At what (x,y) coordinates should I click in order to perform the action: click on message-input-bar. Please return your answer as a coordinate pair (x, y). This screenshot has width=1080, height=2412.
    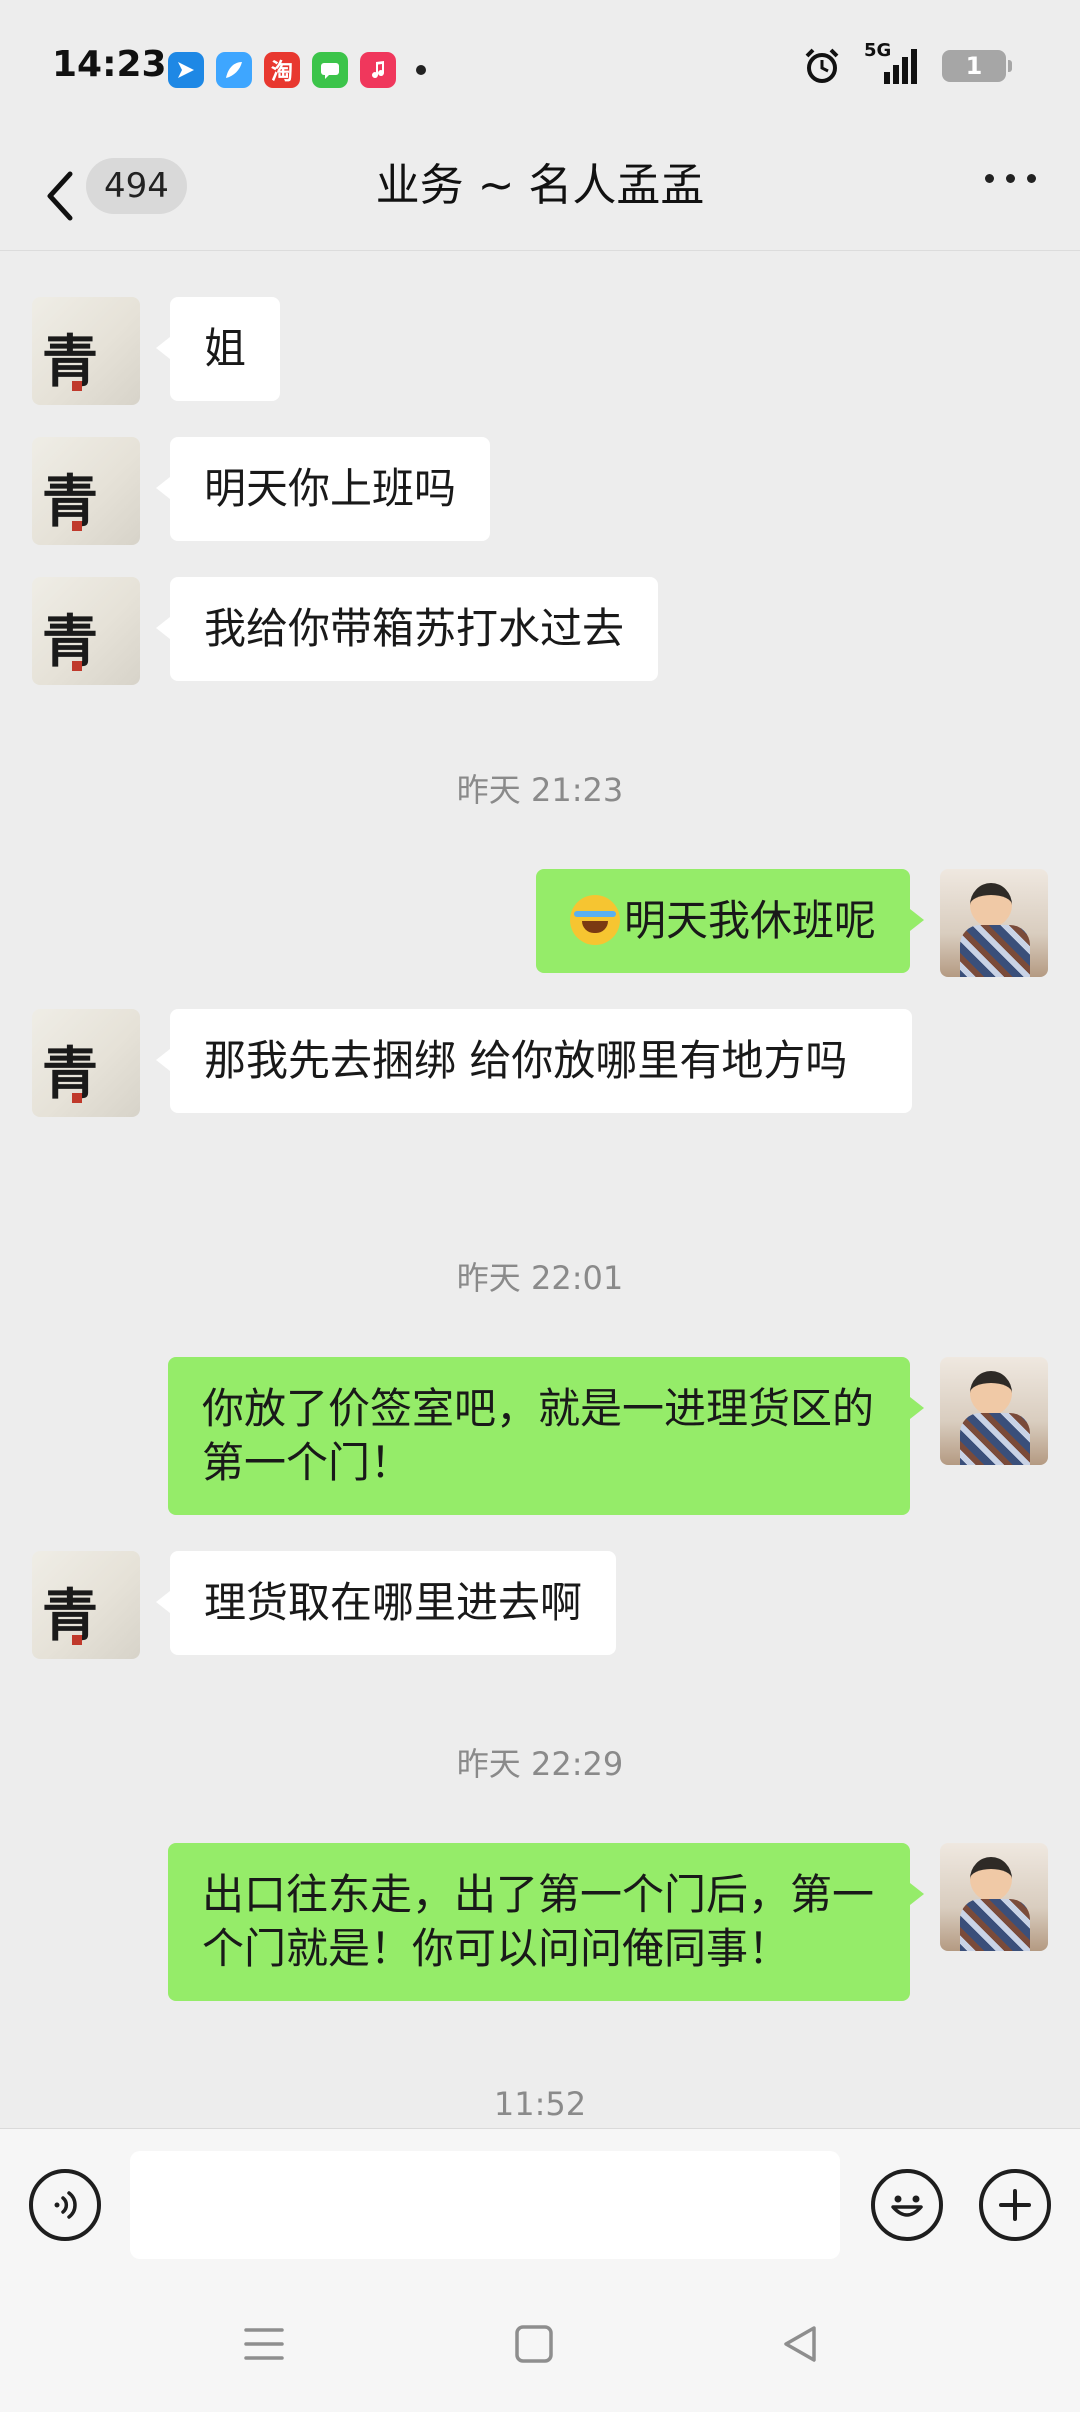
    Looking at the image, I should click on (540, 2206).